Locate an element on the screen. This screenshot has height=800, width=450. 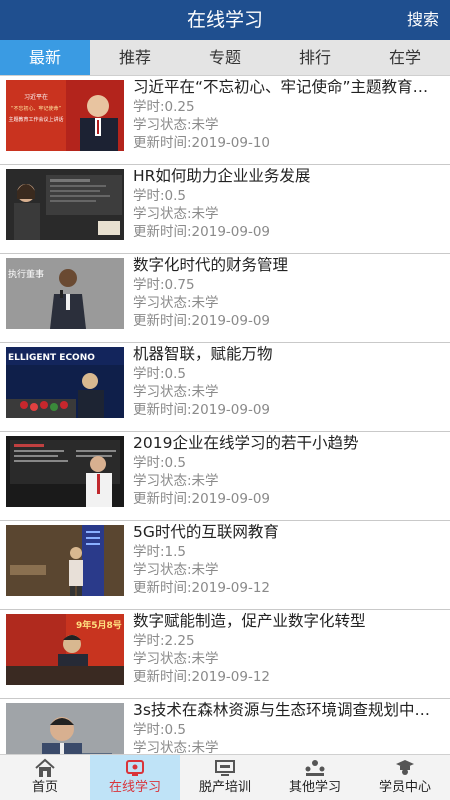
thumb-caption: 习近平在 is located at coordinates (36, 97).